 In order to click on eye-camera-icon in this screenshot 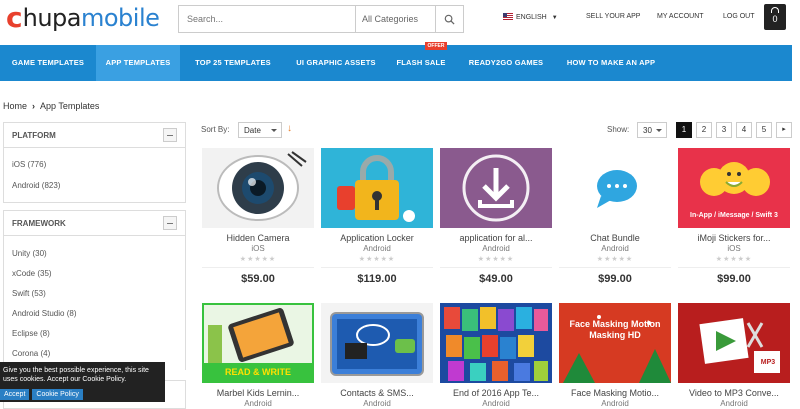, I will do `click(258, 188)`.